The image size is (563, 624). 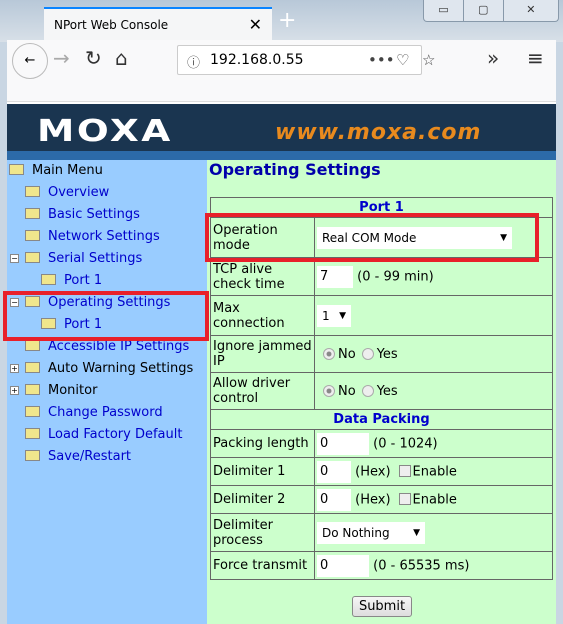 I want to click on label: Ignore jammed IP, so click(x=262, y=354).